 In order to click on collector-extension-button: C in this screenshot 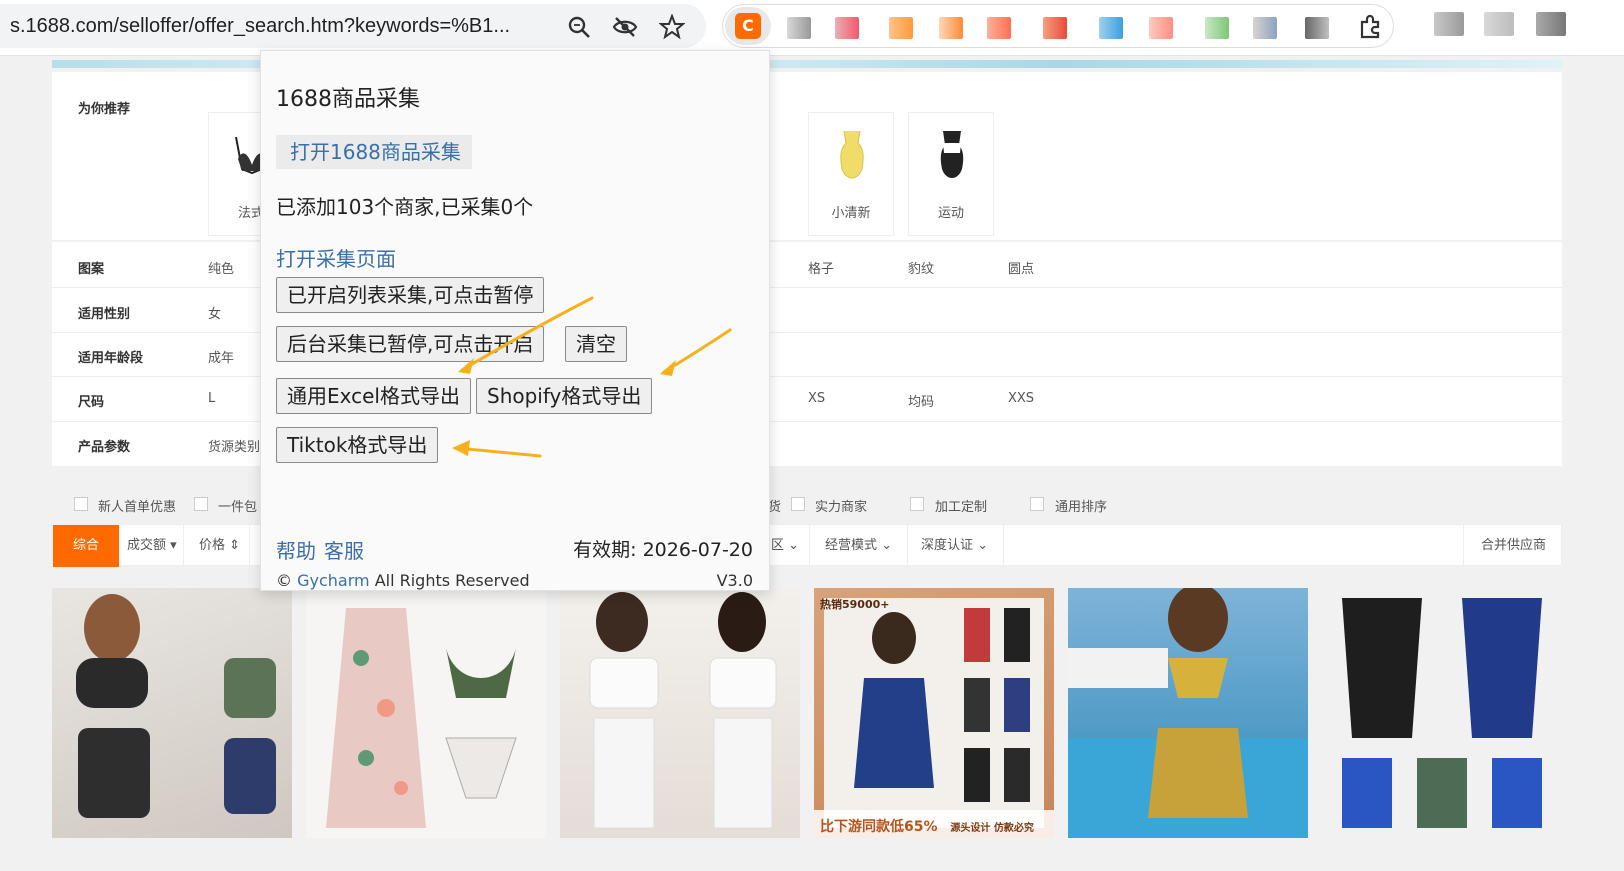, I will do `click(748, 26)`.